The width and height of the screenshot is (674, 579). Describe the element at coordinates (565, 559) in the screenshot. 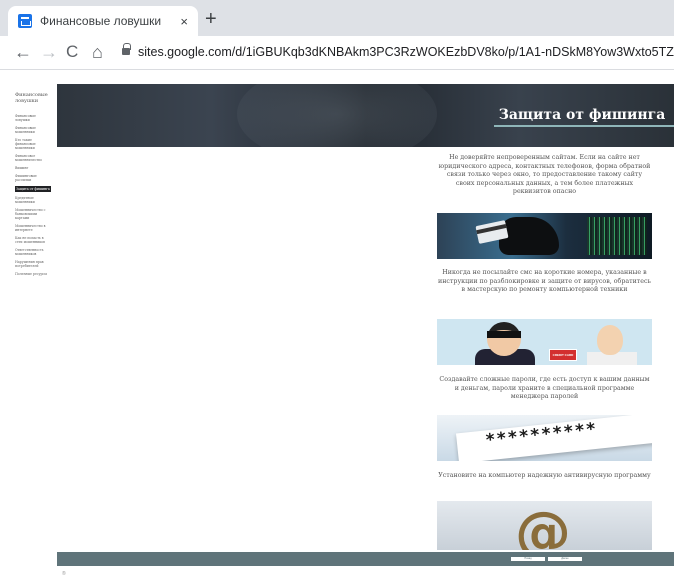

I see `next-page-button: Далее` at that location.